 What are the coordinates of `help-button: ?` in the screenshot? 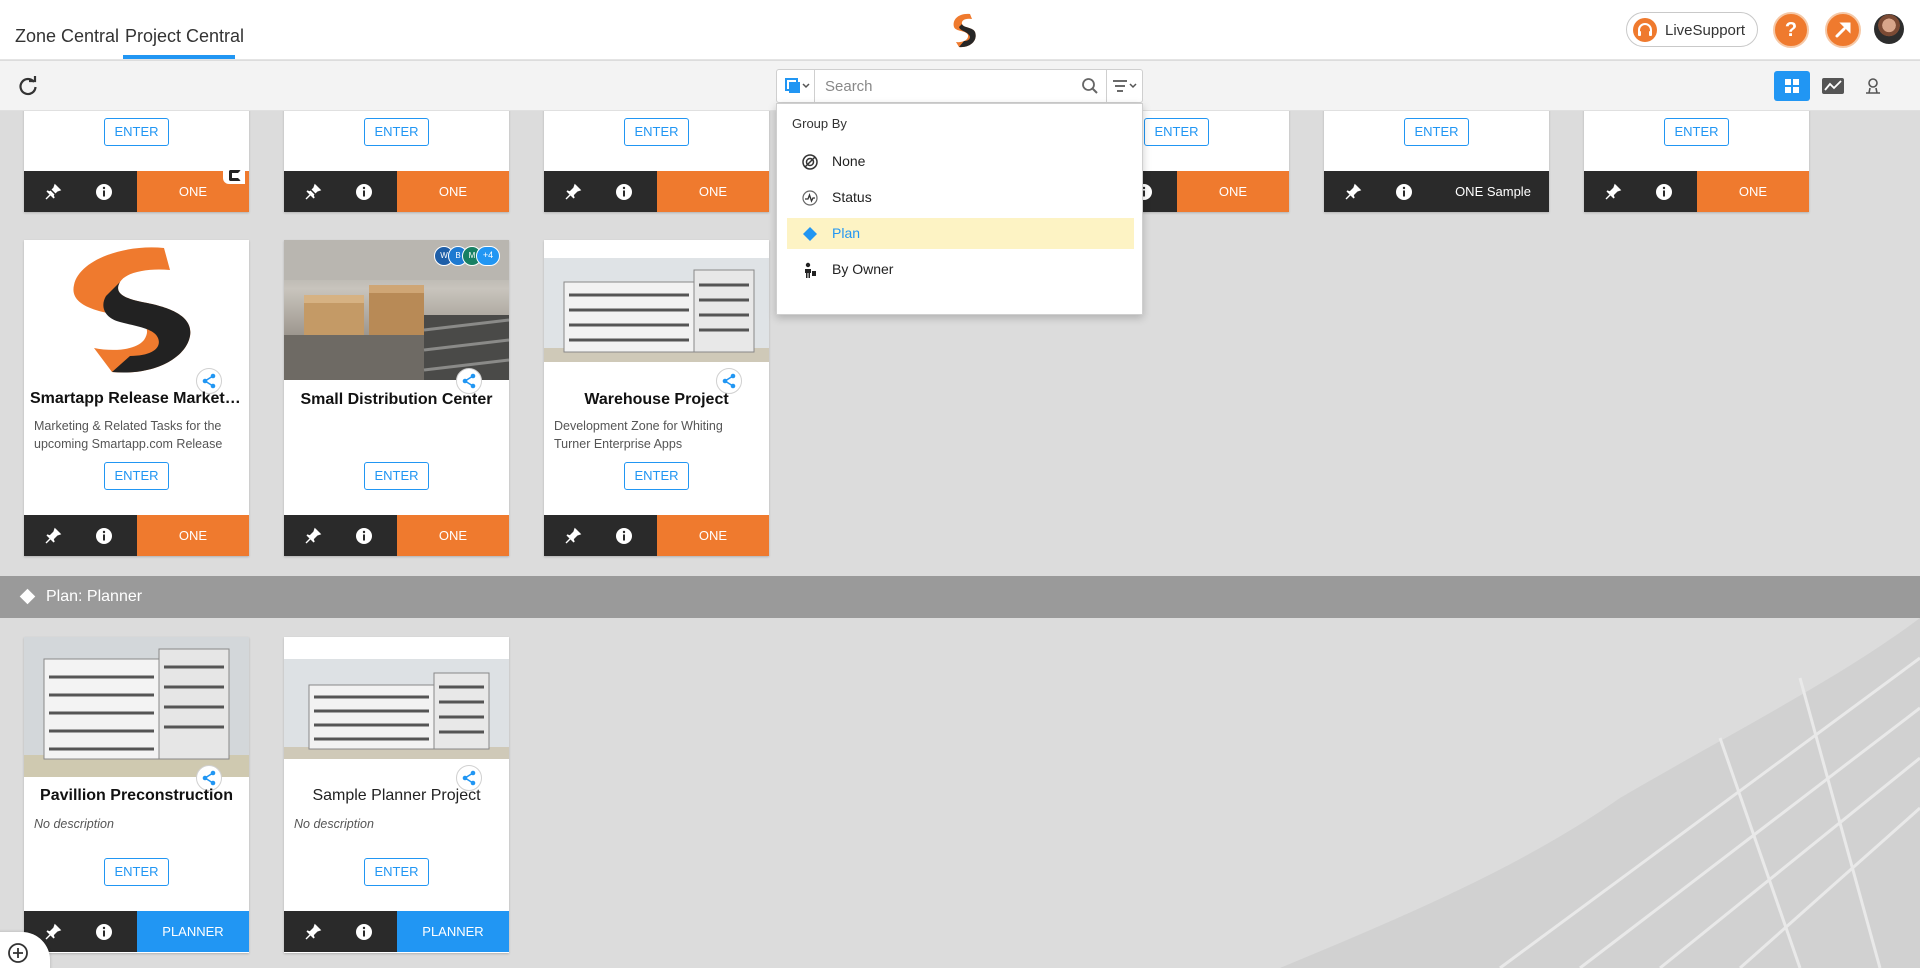 It's located at (1791, 30).